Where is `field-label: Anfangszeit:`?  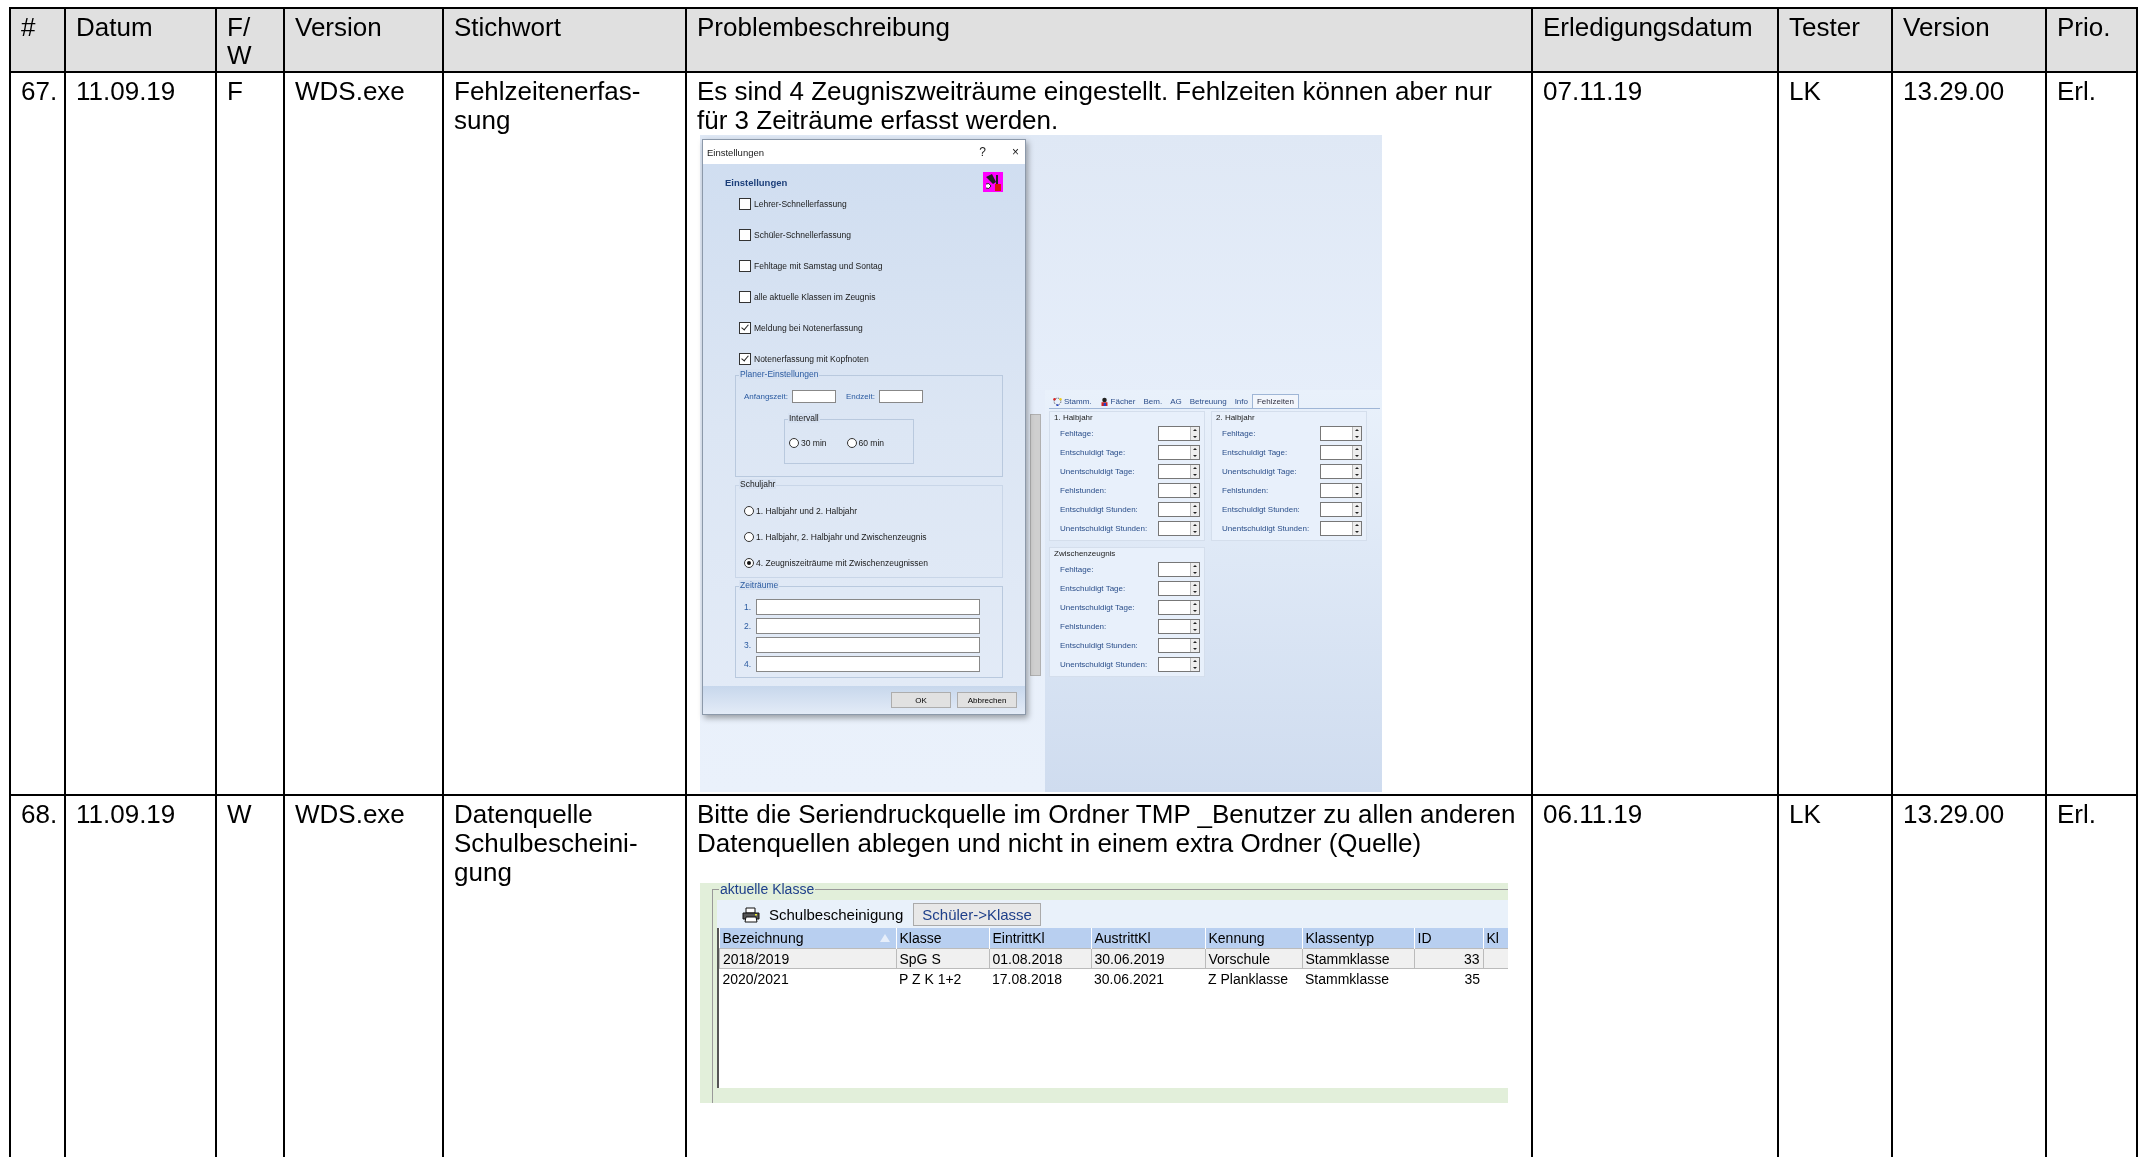 field-label: Anfangszeit: is located at coordinates (766, 396).